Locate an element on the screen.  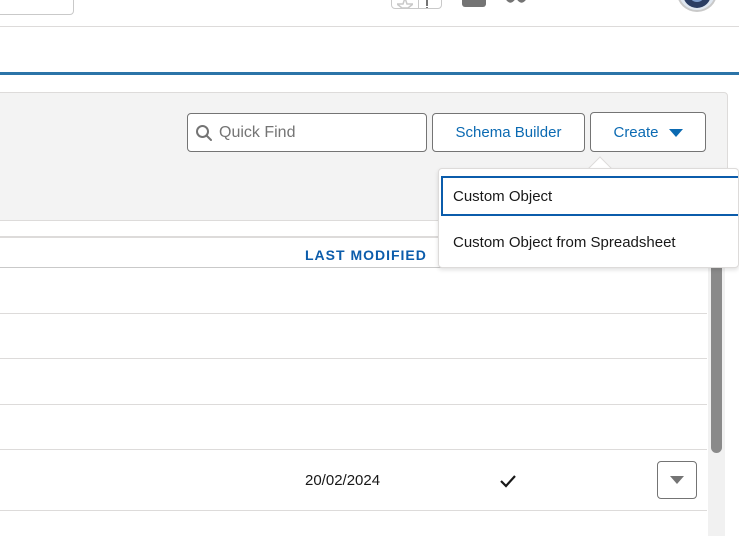
check-icon is located at coordinates (508, 483).